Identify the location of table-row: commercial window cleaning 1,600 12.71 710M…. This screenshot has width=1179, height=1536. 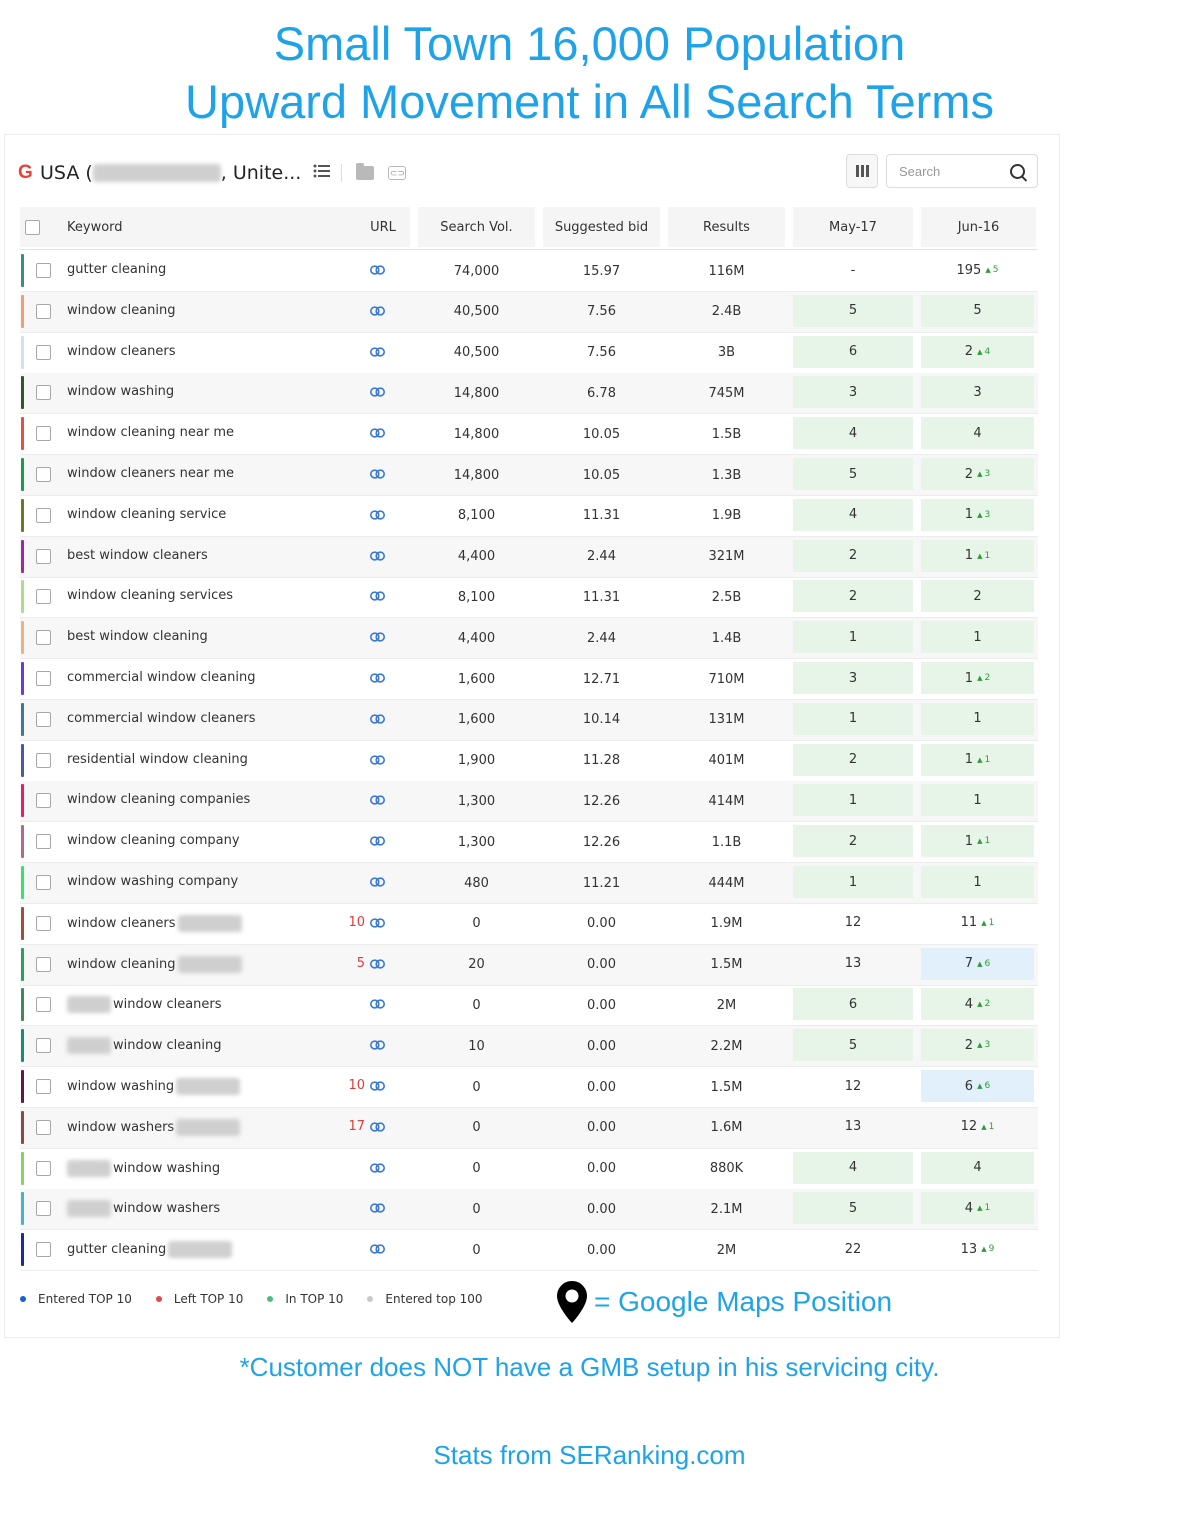
(529, 679).